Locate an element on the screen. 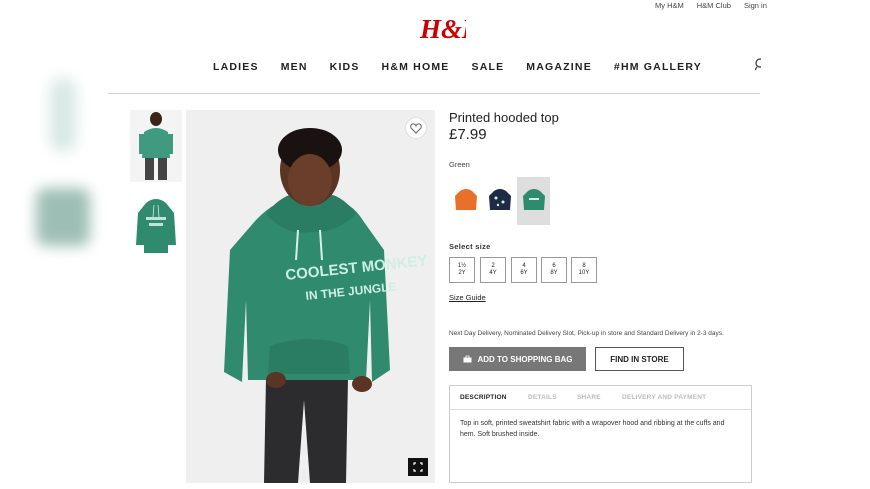 The width and height of the screenshot is (870, 489). utility-links: My H&M H&M Club Sign in is located at coordinates (711, 5).